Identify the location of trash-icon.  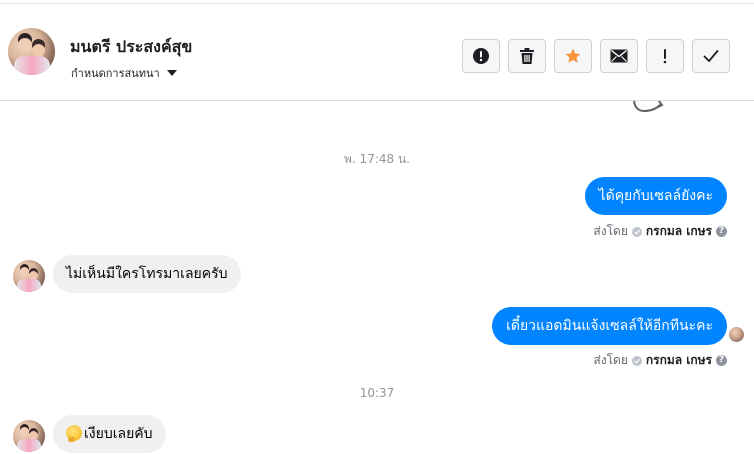
(527, 56).